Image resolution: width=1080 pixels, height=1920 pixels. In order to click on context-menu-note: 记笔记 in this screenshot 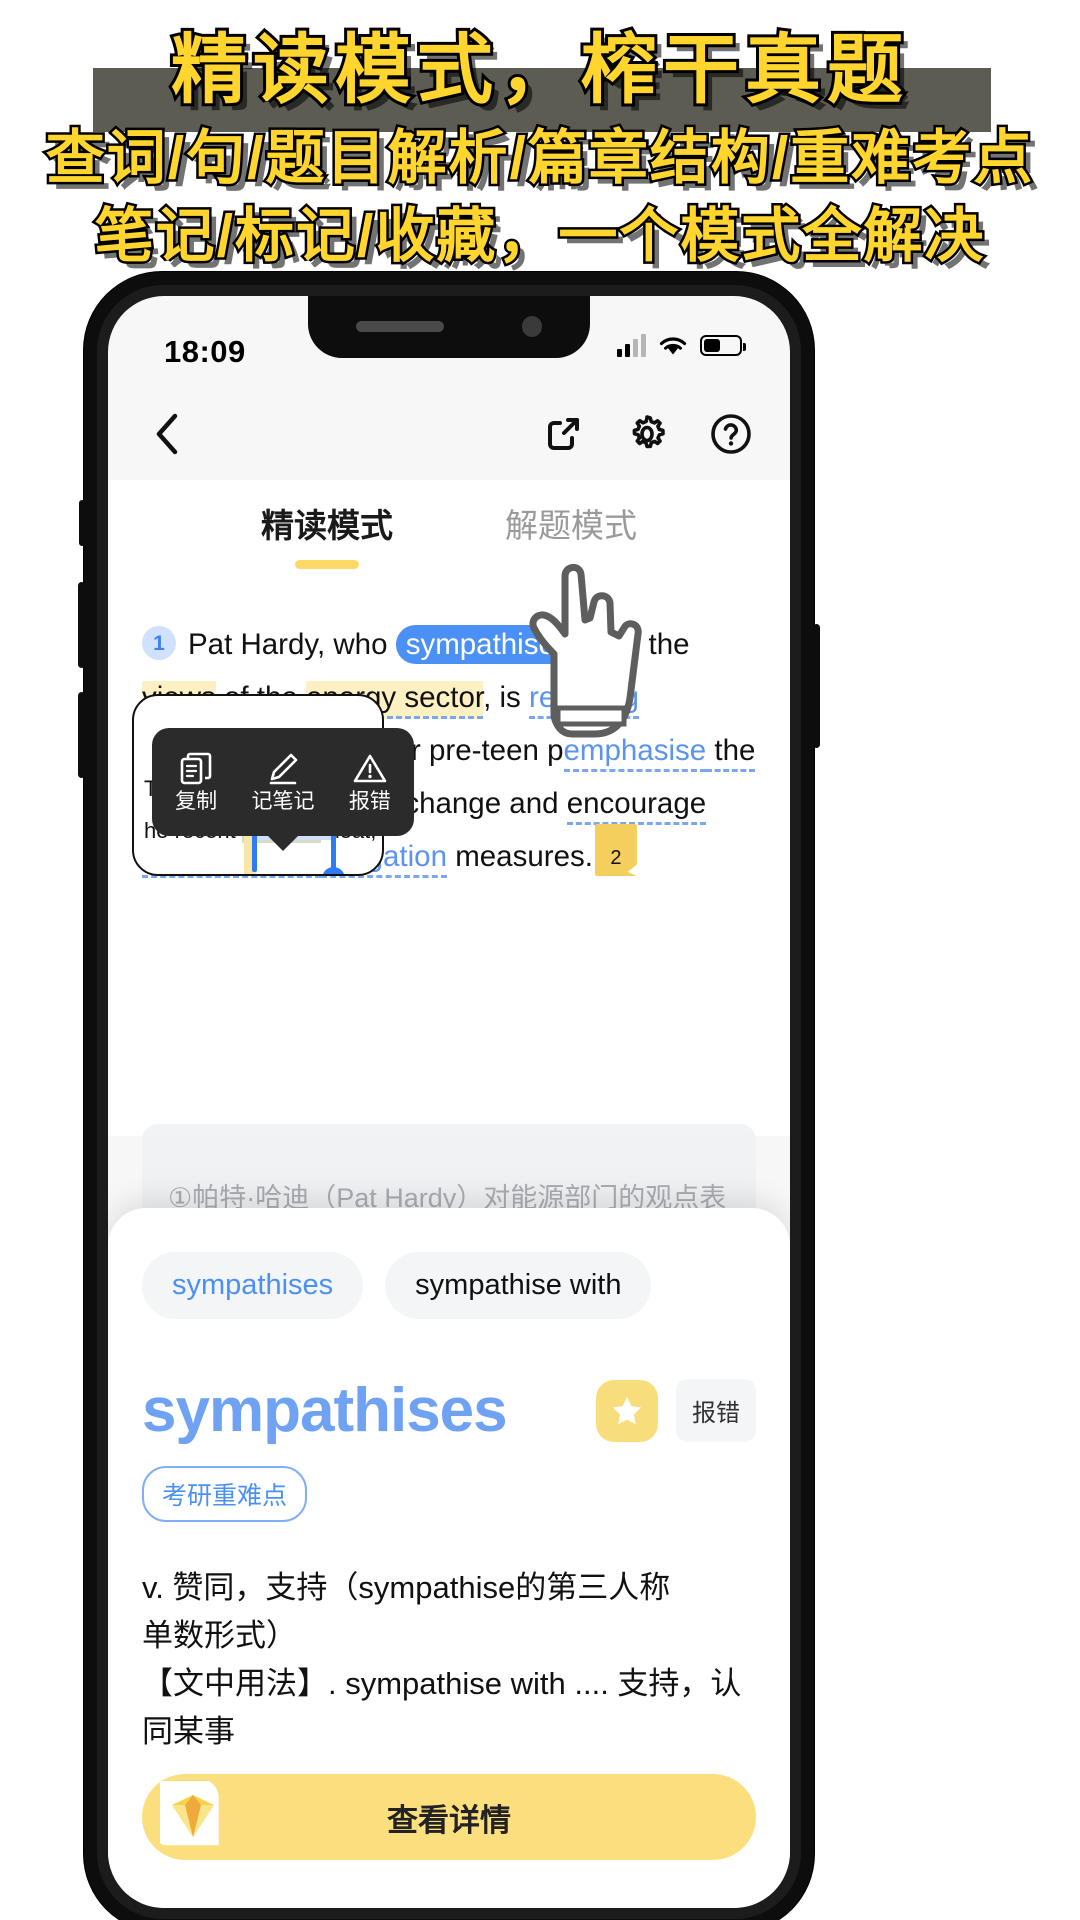, I will do `click(282, 782)`.